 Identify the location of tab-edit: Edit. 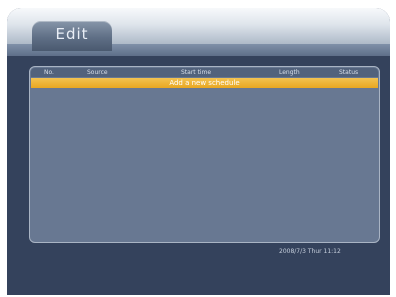
(72, 36).